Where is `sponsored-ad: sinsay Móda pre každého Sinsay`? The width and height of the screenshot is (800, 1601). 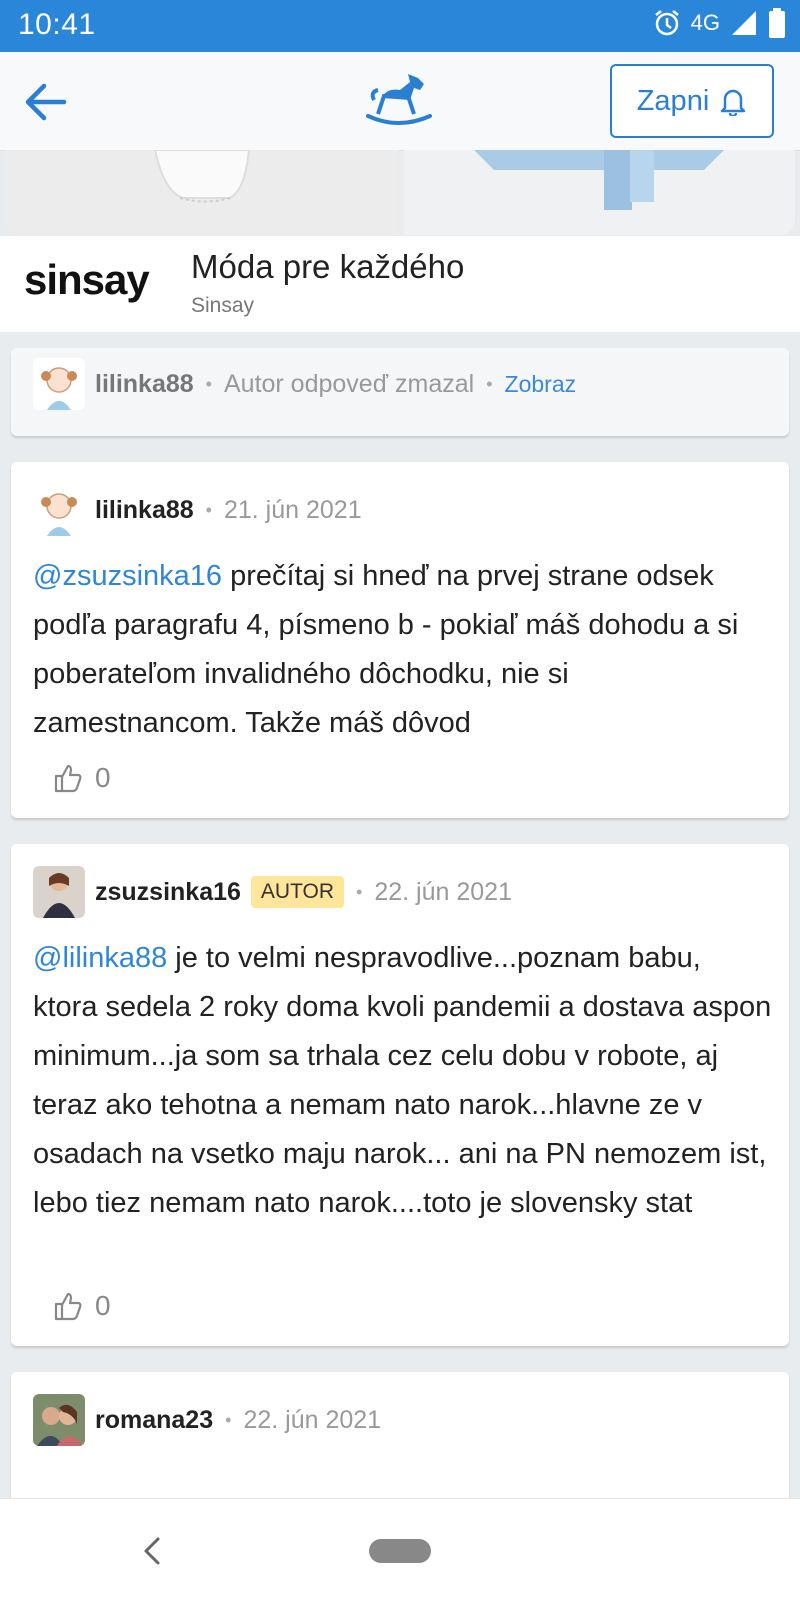
sponsored-ad: sinsay Móda pre každého Sinsay is located at coordinates (400, 284).